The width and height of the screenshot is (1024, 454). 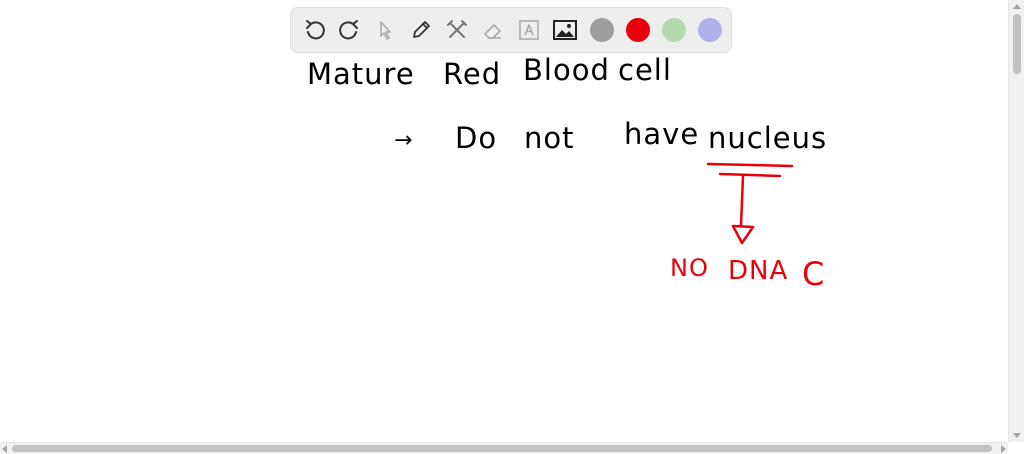 I want to click on tools-button, so click(x=457, y=30).